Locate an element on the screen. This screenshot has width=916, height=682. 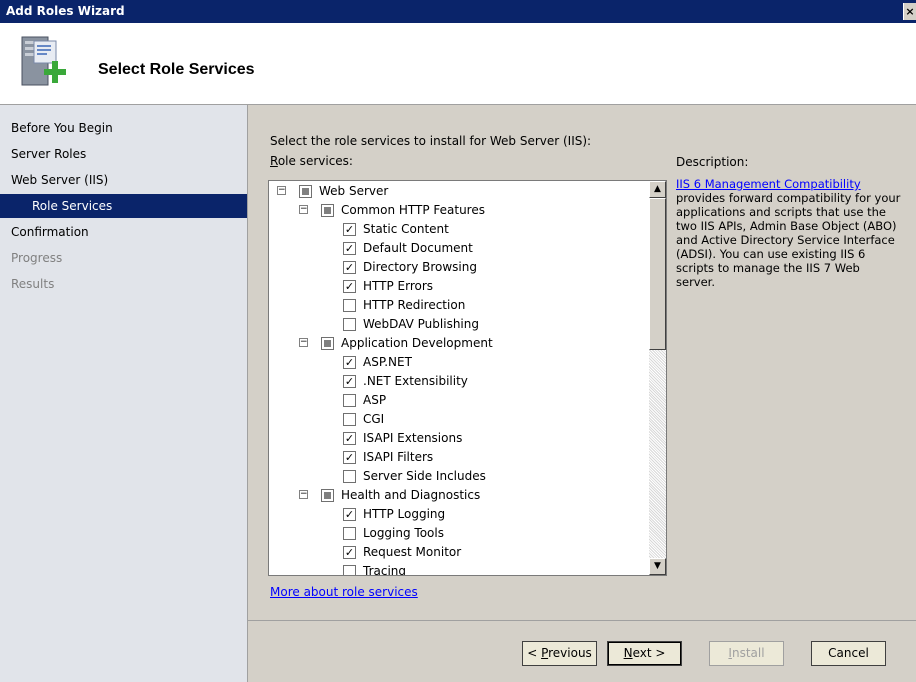
tree-row-label: WebDAV Publishing is located at coordinates (421, 324).